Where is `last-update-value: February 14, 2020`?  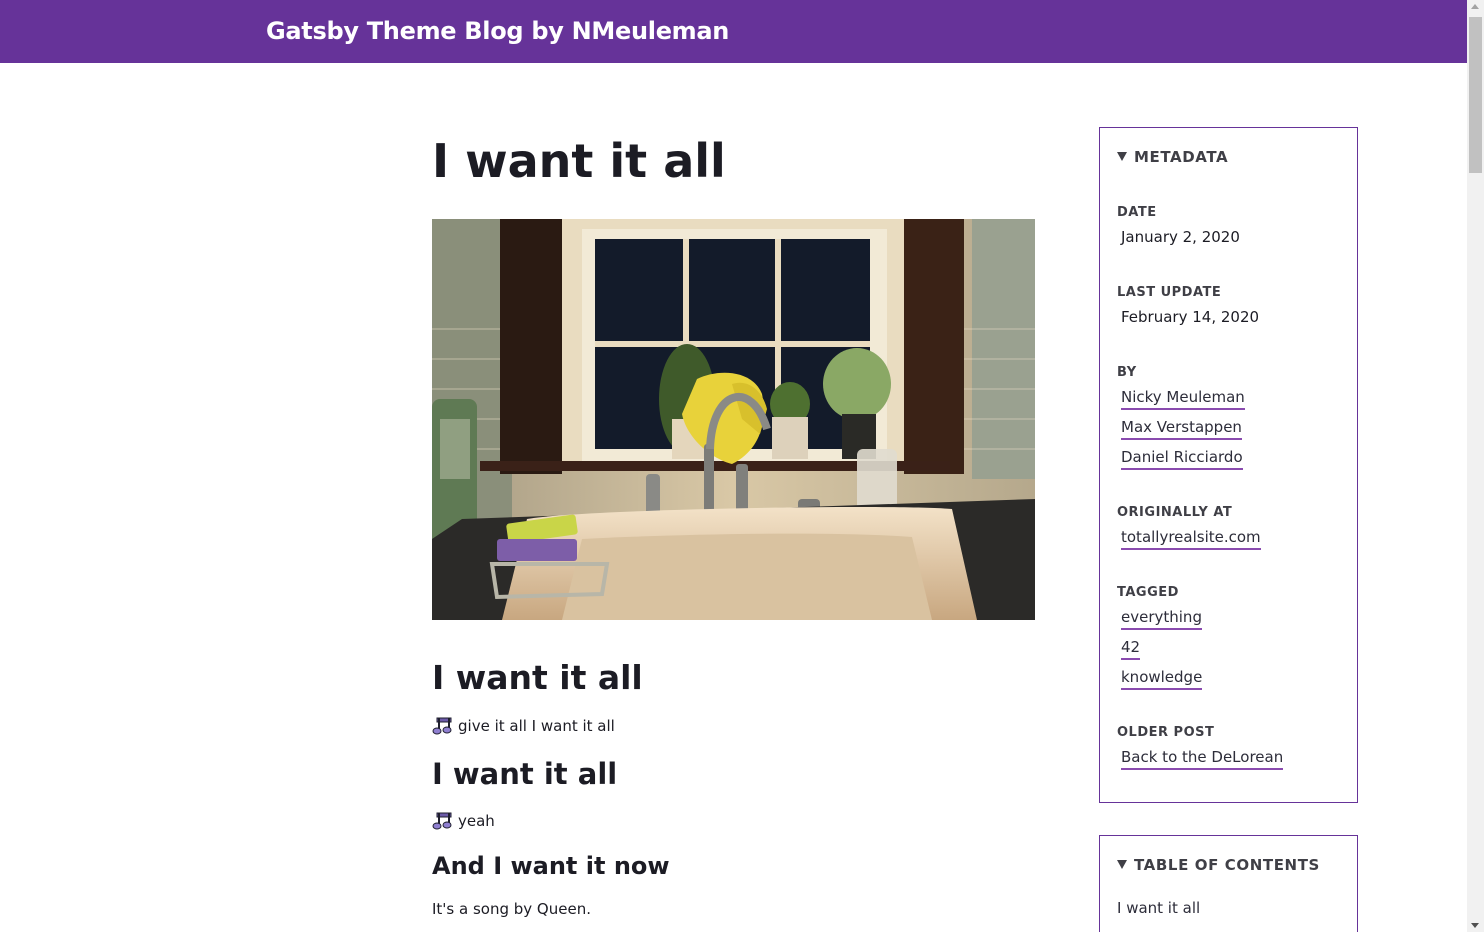
last-update-value: February 14, 2020 is located at coordinates (1190, 317).